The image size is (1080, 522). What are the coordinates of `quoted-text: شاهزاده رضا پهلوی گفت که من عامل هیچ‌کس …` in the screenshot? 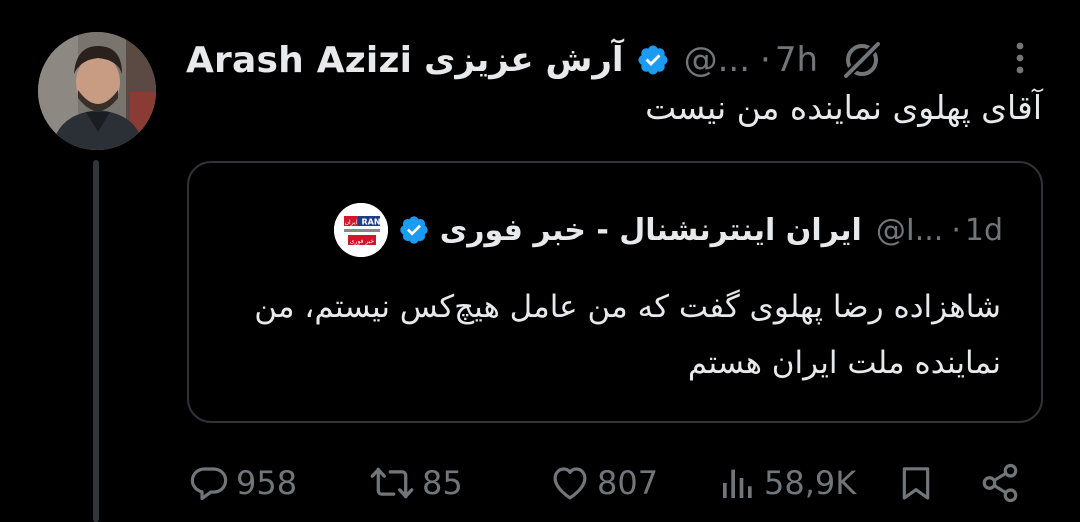 It's located at (627, 335).